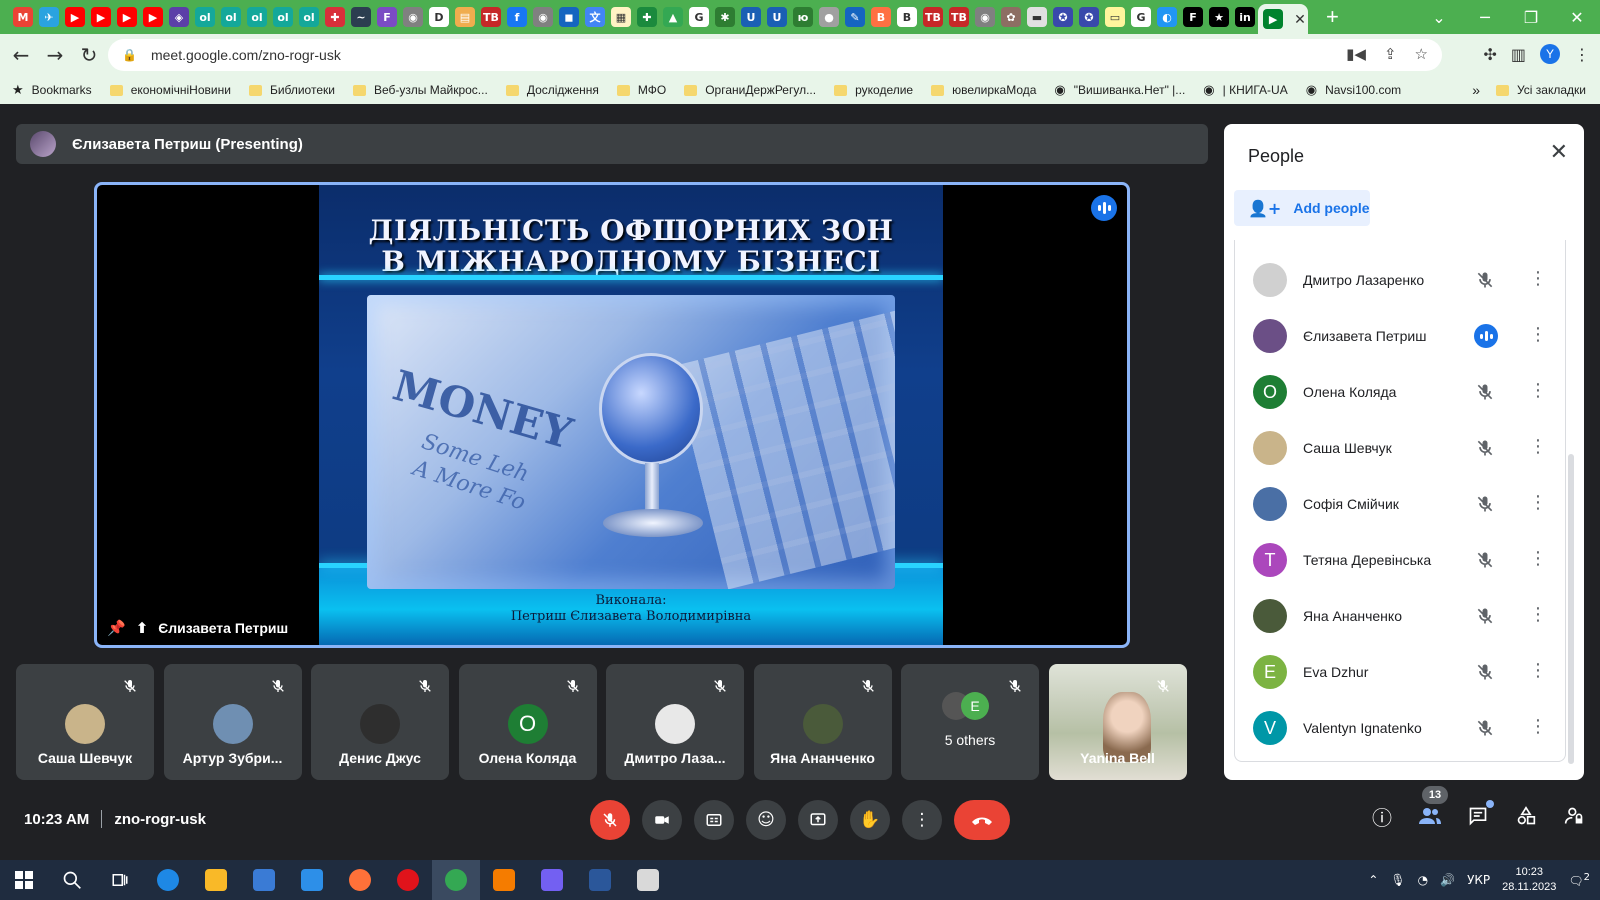 The image size is (1600, 900). Describe the element at coordinates (1382, 817) in the screenshot. I see `meeting-details-button: ⓘ` at that location.